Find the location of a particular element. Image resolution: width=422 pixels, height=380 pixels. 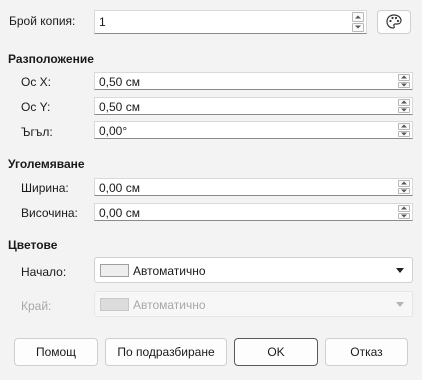

height-decrement-button is located at coordinates (404, 215).